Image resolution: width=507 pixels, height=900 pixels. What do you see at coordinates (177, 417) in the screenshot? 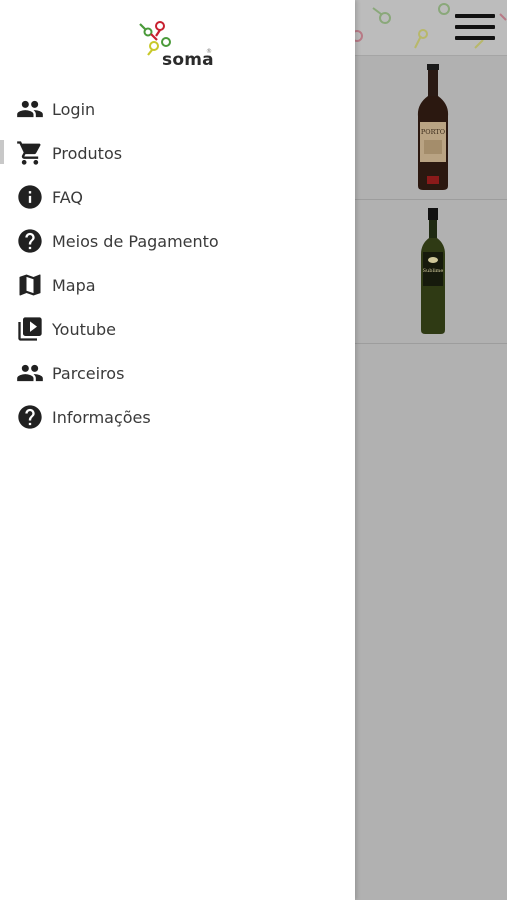
I see `menu-item-informacoes: Informações` at bounding box center [177, 417].